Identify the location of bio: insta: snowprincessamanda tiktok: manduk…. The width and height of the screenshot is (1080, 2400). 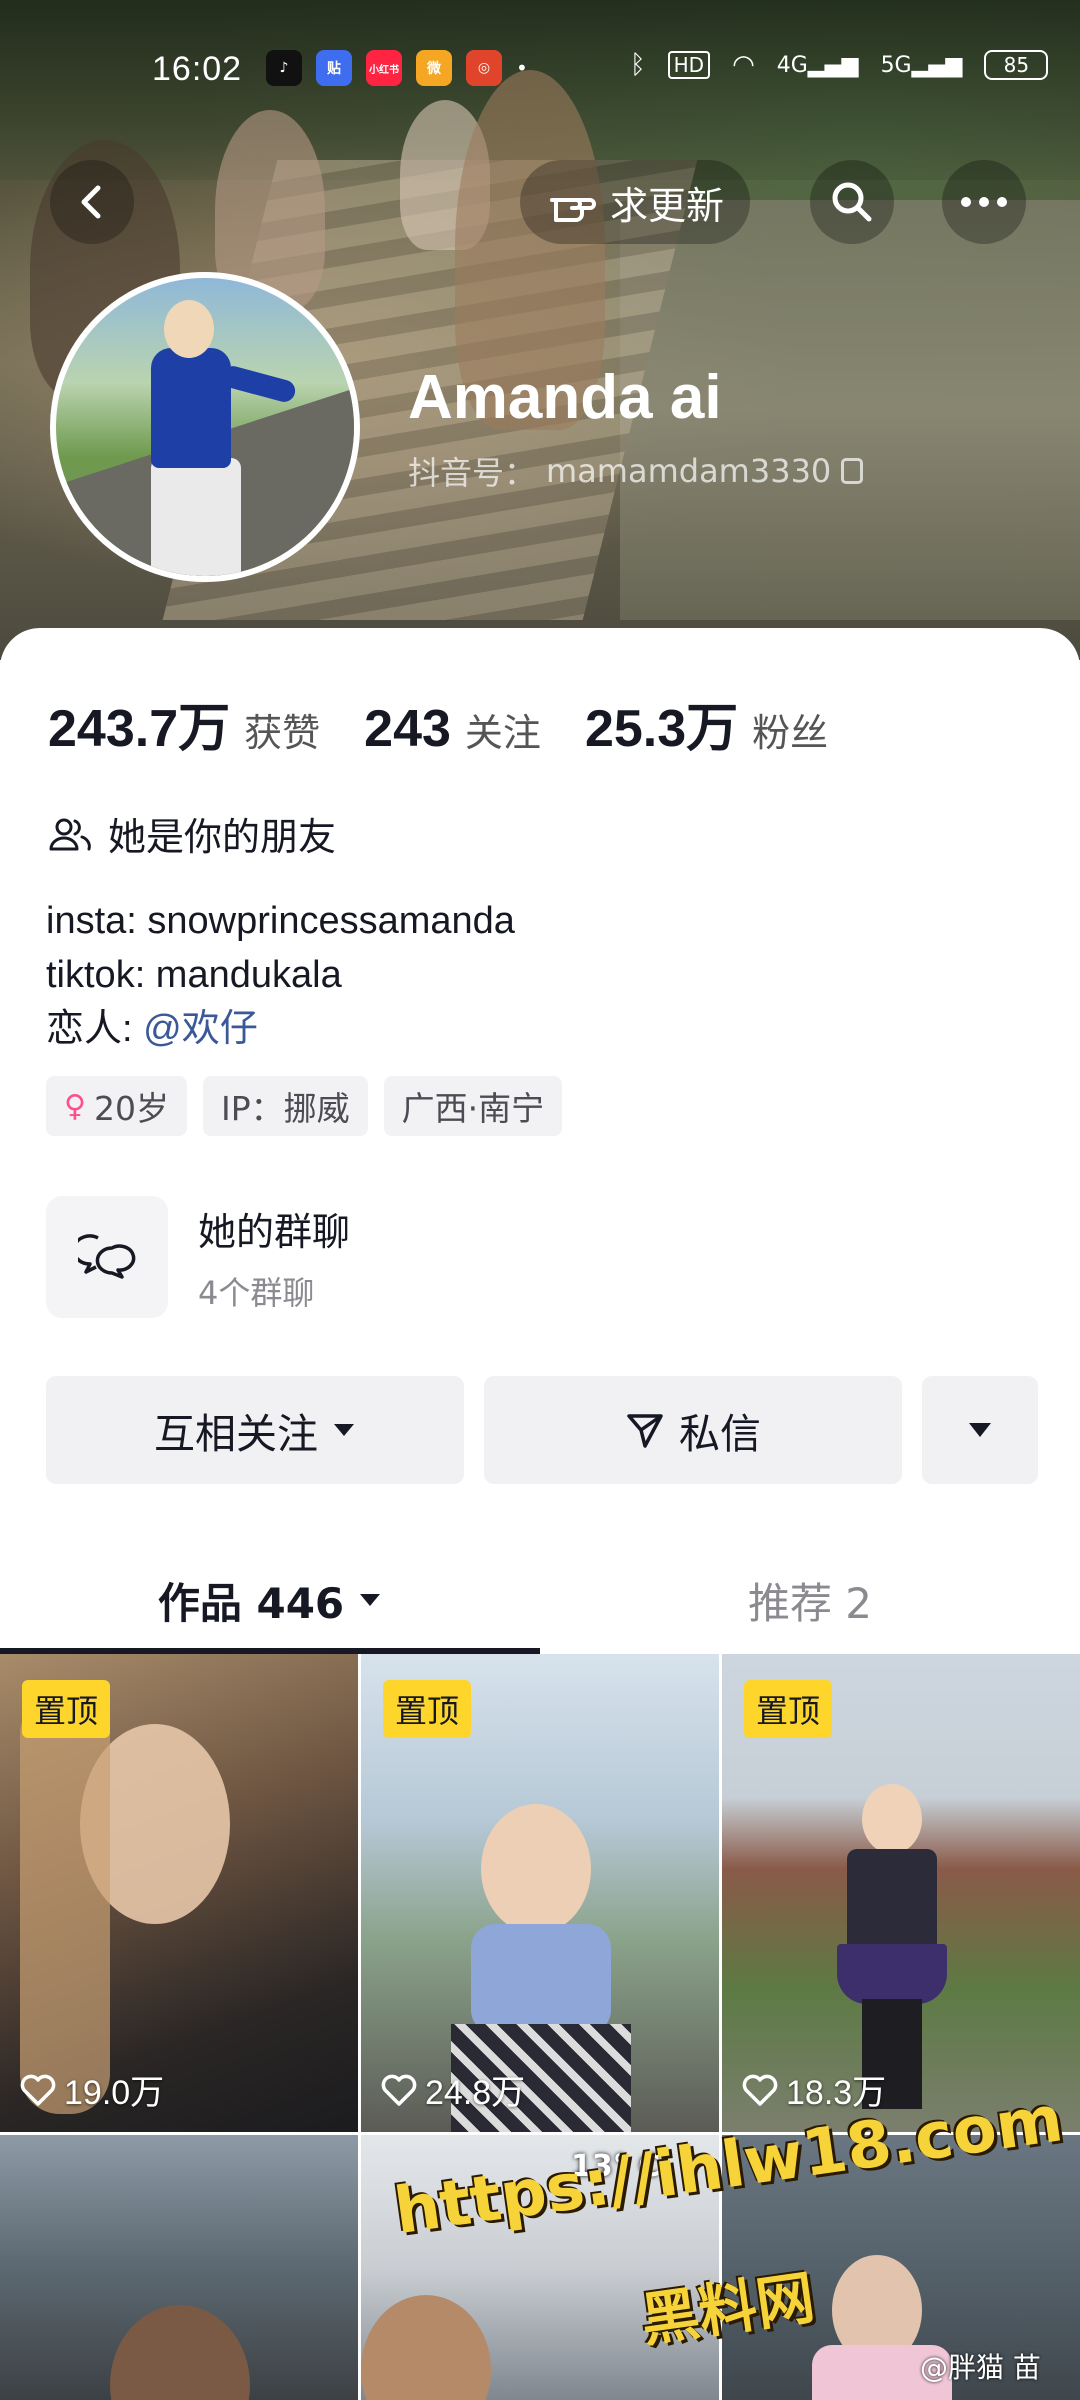
(280, 975).